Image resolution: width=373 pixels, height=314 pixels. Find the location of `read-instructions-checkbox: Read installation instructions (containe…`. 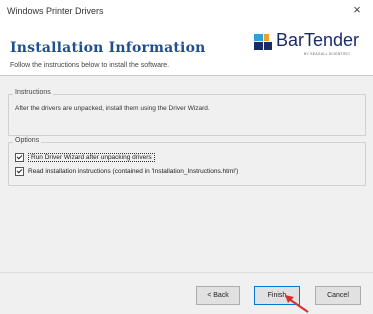

read-instructions-checkbox: Read installation instructions (containe… is located at coordinates (126, 171).